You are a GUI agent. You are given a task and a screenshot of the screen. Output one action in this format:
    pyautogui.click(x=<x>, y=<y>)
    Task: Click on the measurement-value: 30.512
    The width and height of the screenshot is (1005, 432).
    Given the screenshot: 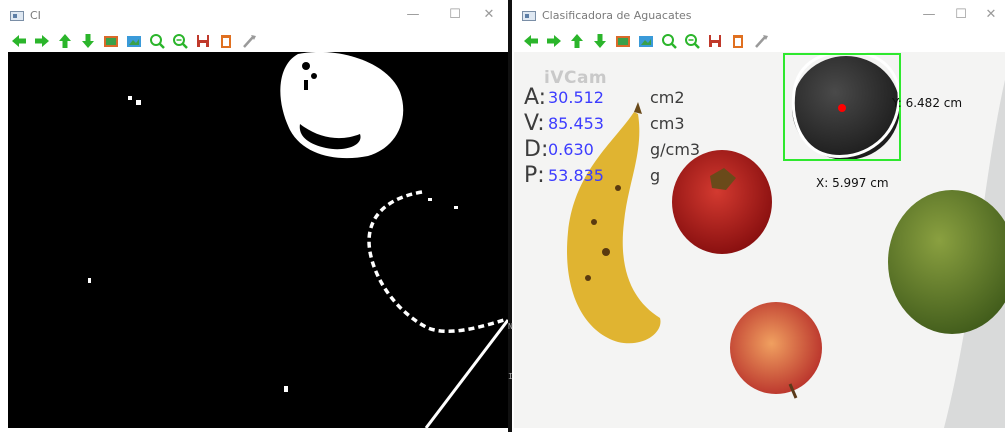 What is the action you would take?
    pyautogui.click(x=576, y=97)
    